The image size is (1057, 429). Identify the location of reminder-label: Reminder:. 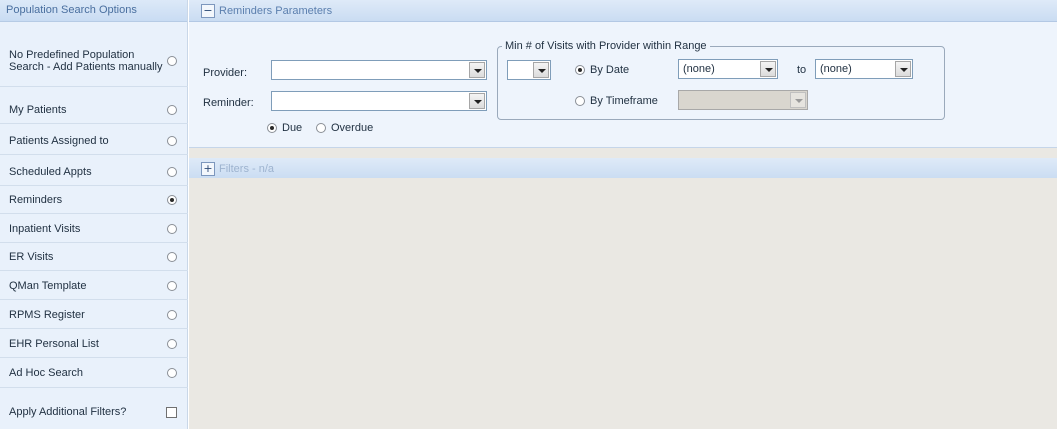
(228, 103).